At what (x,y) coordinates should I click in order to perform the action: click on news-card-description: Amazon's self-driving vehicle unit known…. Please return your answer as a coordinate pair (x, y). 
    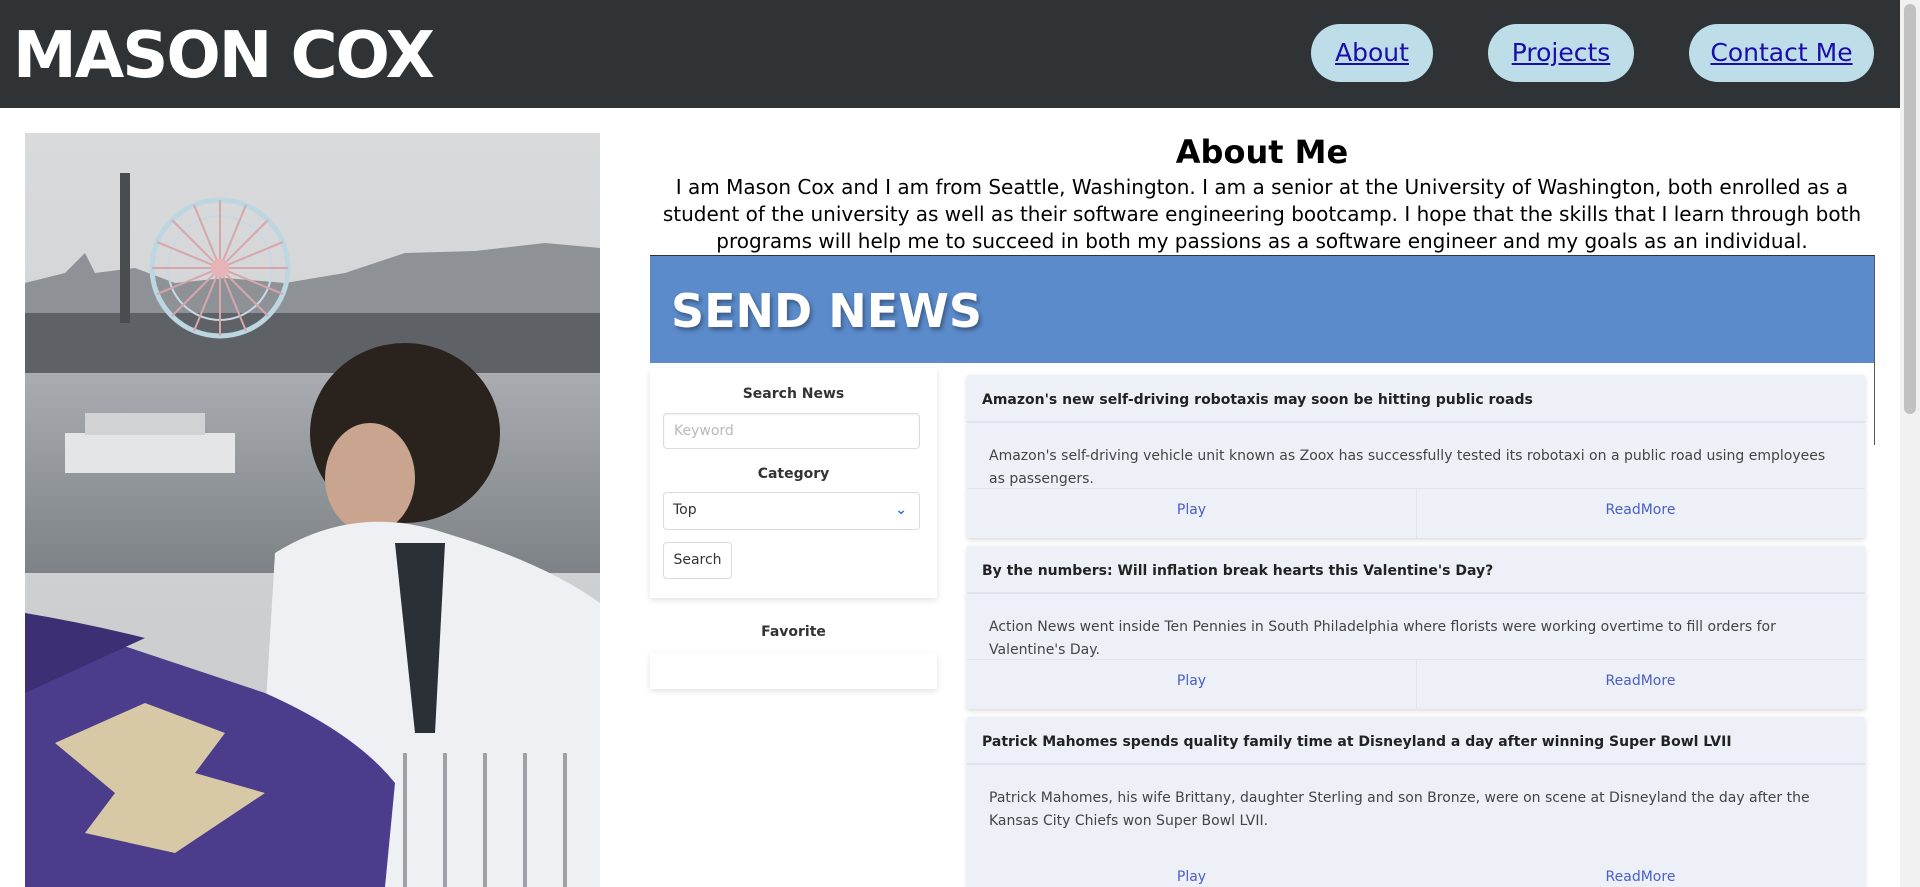
    Looking at the image, I should click on (1407, 467).